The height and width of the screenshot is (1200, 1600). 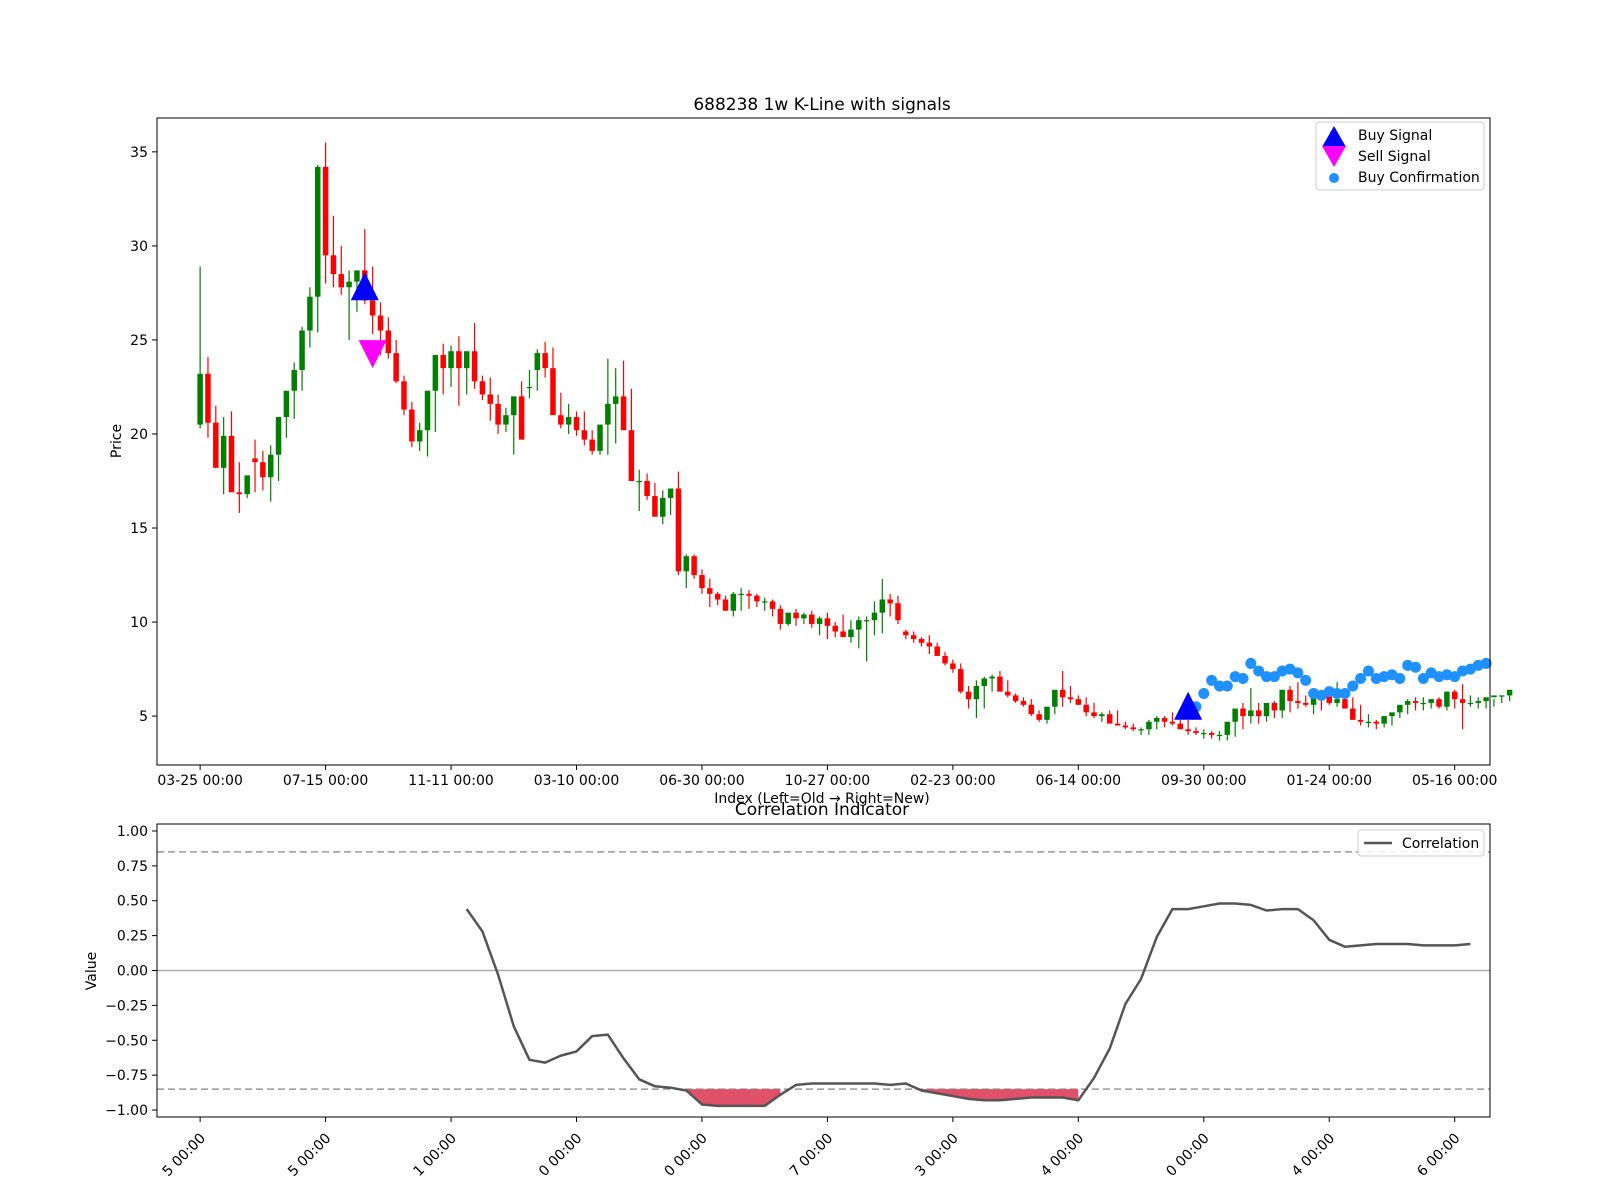 I want to click on correlation-xtick-label: 4 00:00, so click(x=1062, y=1155).